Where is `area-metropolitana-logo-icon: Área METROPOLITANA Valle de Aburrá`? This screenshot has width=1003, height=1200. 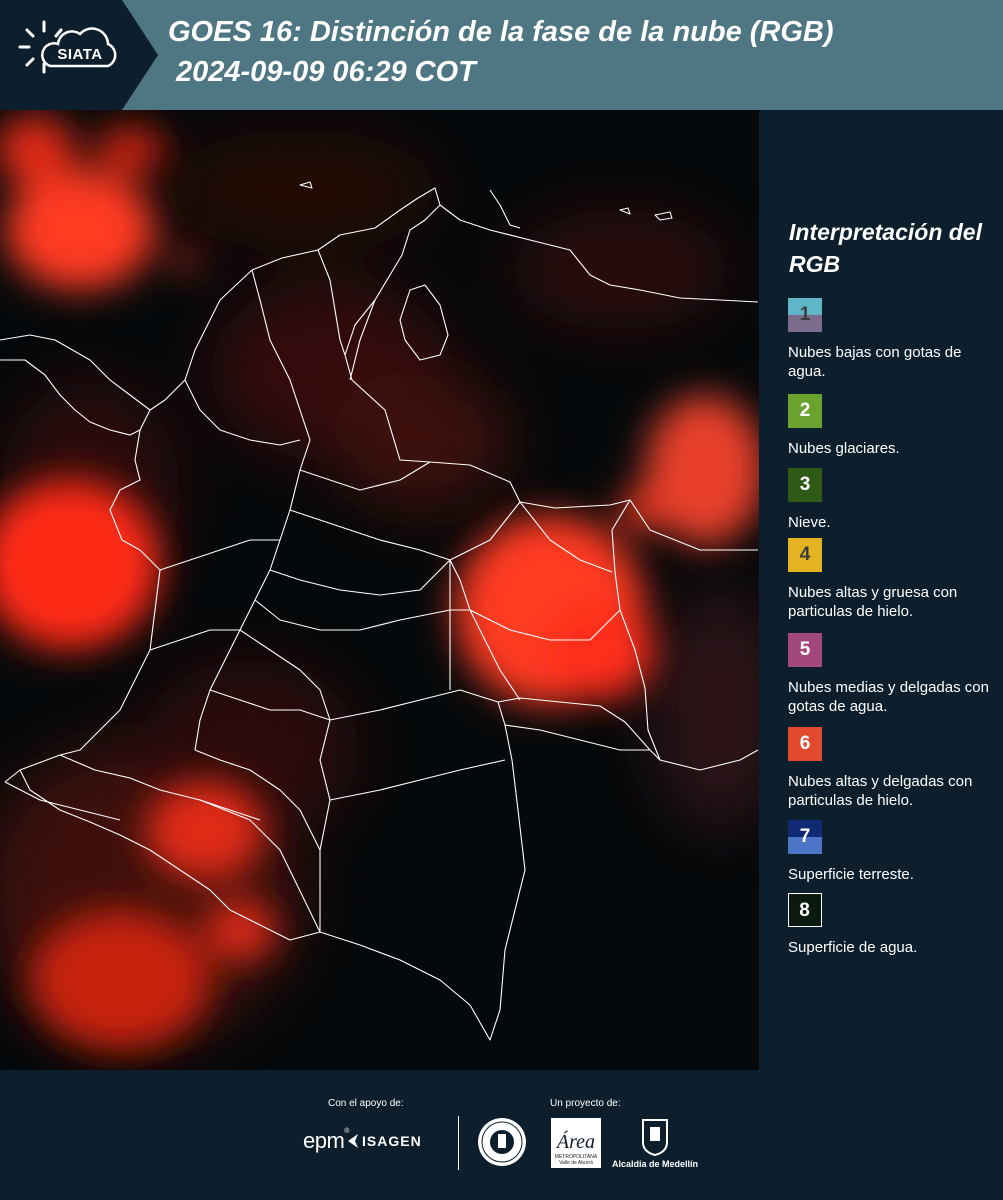 area-metropolitana-logo-icon: Área METROPOLITANA Valle de Aburrá is located at coordinates (576, 1143).